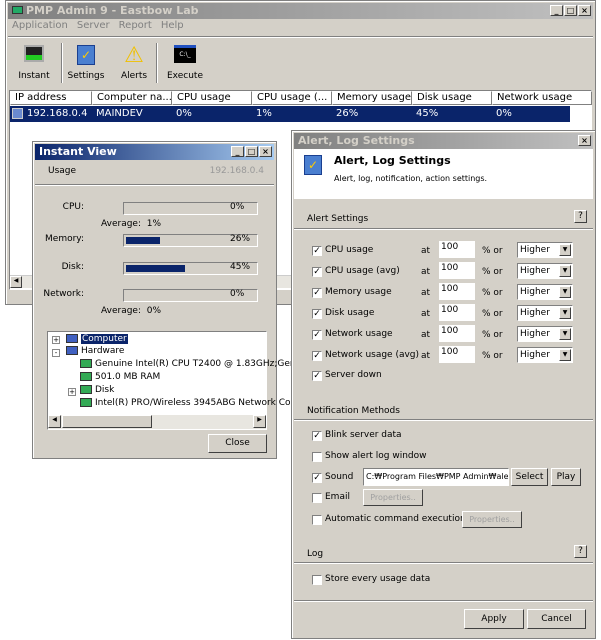 This screenshot has width=601, height=640. What do you see at coordinates (56, 353) in the screenshot?
I see `collapse-icon: -` at bounding box center [56, 353].